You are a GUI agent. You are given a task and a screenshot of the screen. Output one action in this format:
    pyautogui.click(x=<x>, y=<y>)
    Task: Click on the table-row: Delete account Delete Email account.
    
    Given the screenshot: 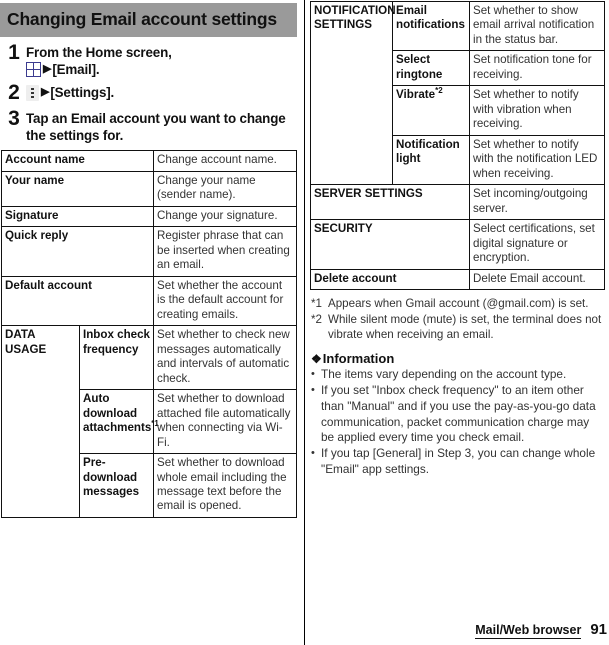 What is the action you would take?
    pyautogui.click(x=457, y=279)
    